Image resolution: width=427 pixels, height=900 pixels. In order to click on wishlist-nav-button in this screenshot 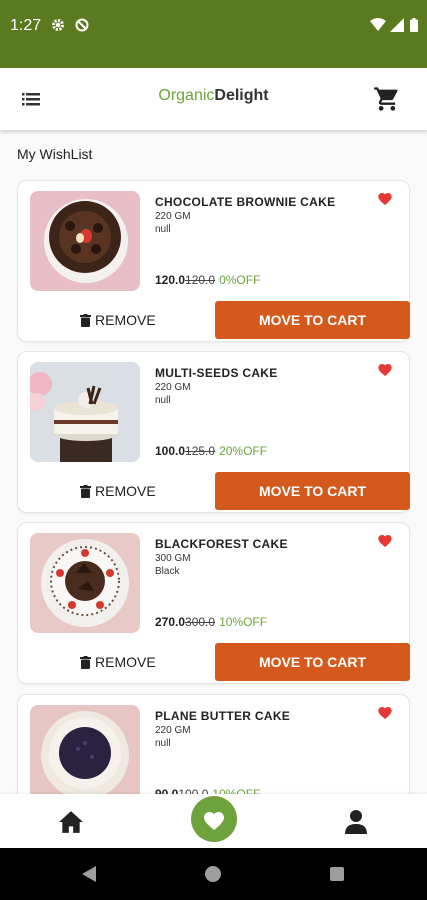, I will do `click(214, 819)`.